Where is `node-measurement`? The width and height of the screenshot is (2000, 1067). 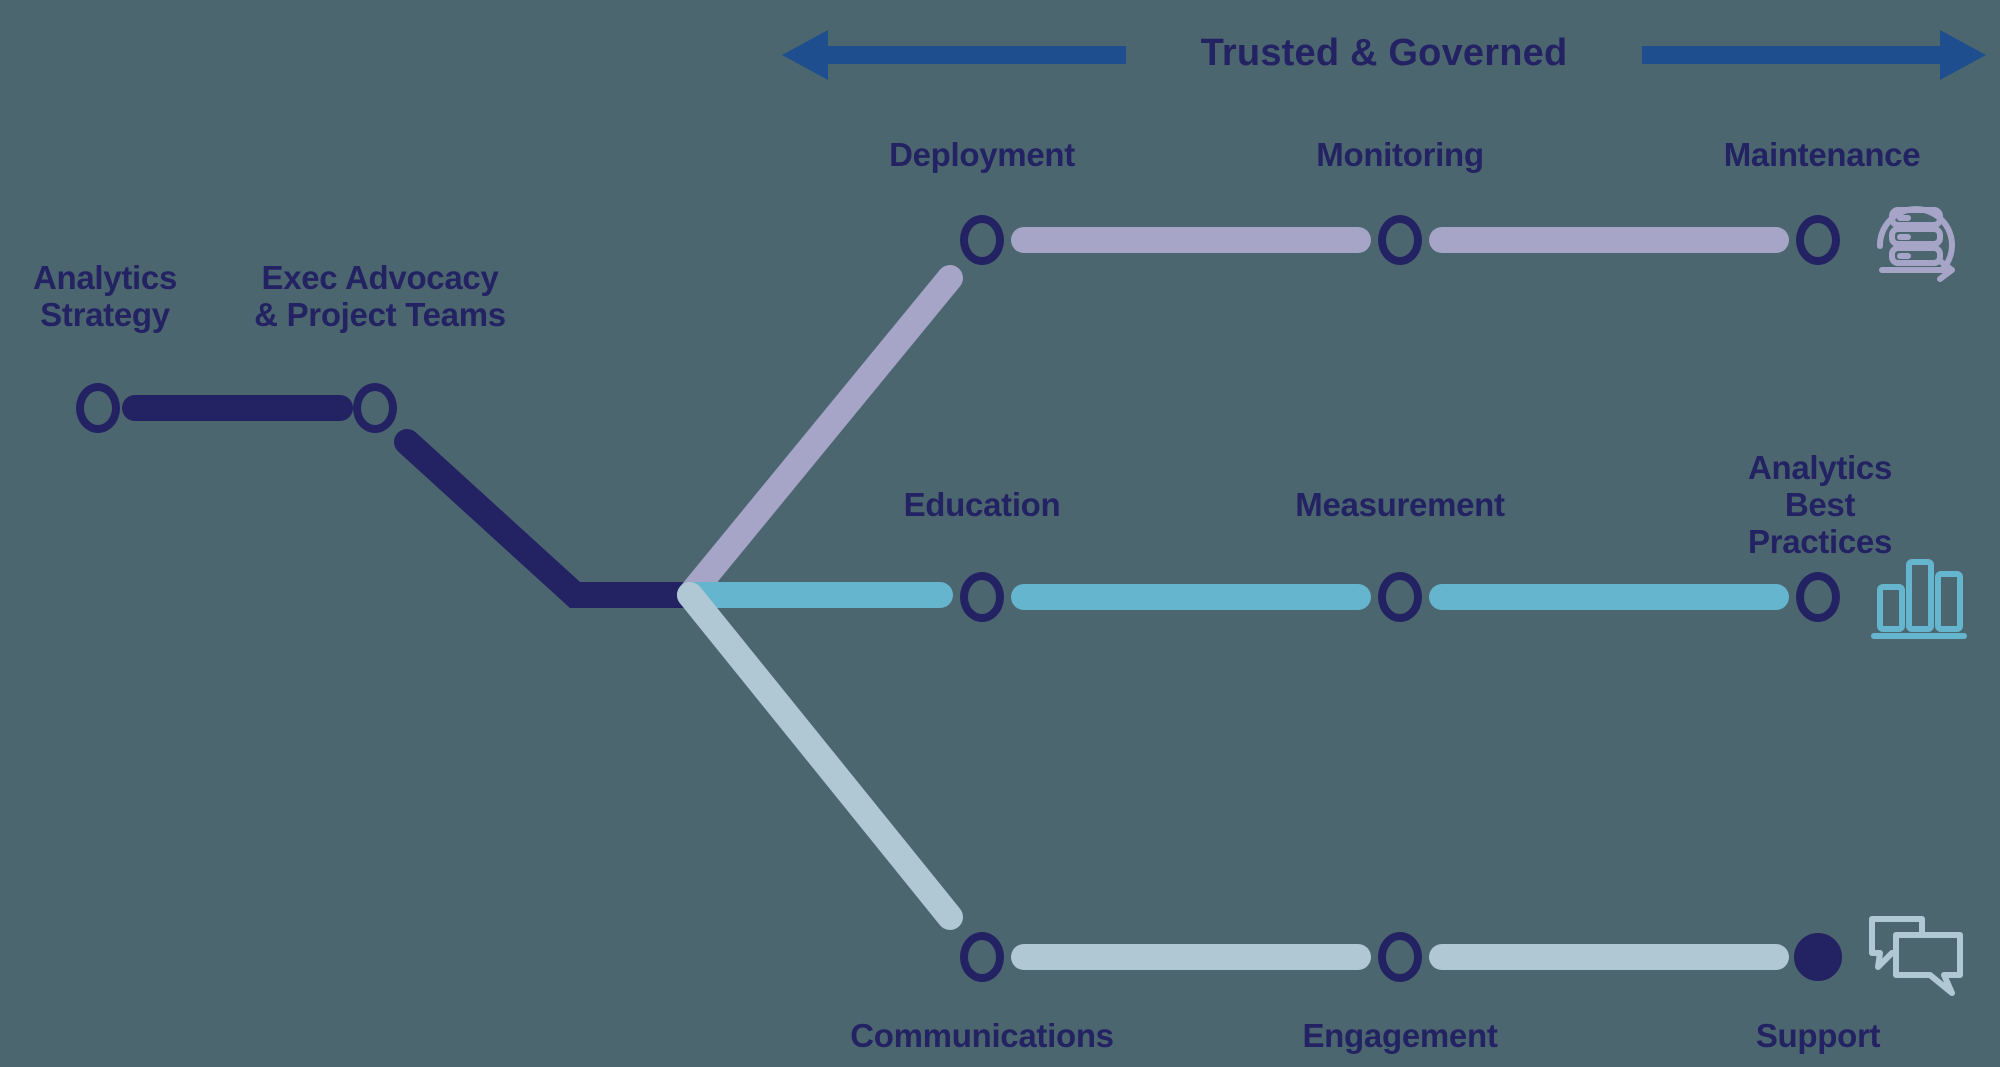
node-measurement is located at coordinates (1400, 597).